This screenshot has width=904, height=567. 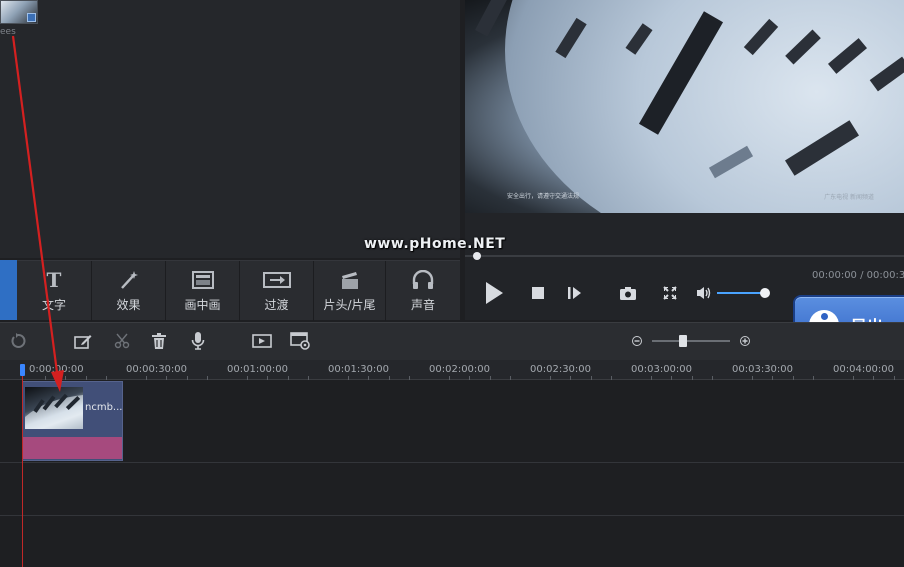 I want to click on microphone-icon, so click(x=198, y=341).